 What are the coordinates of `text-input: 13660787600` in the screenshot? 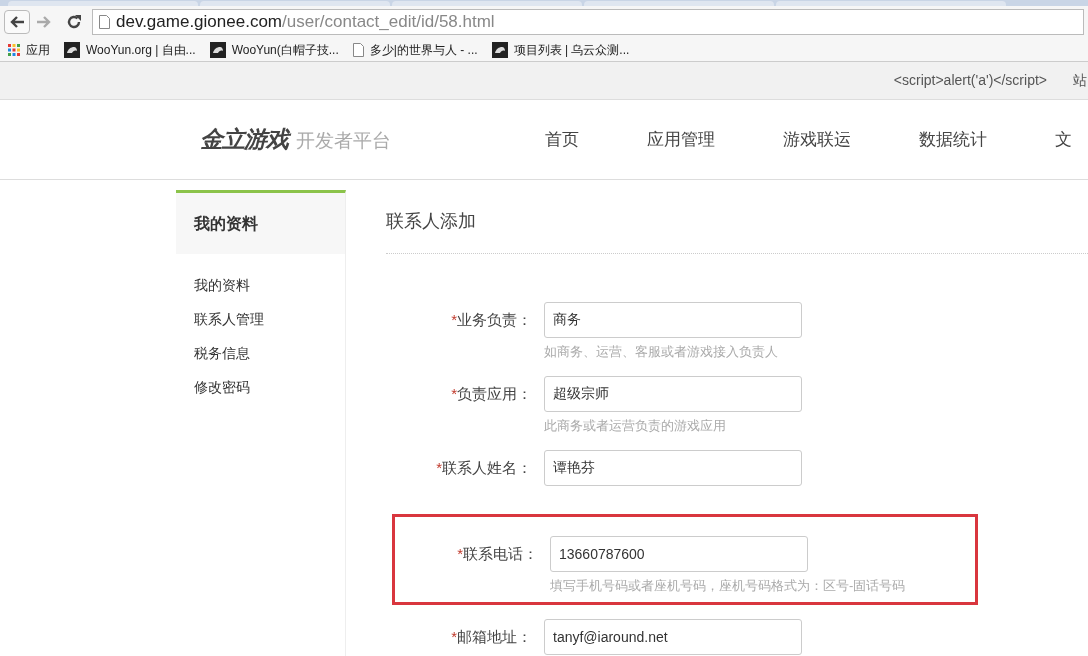 It's located at (679, 554).